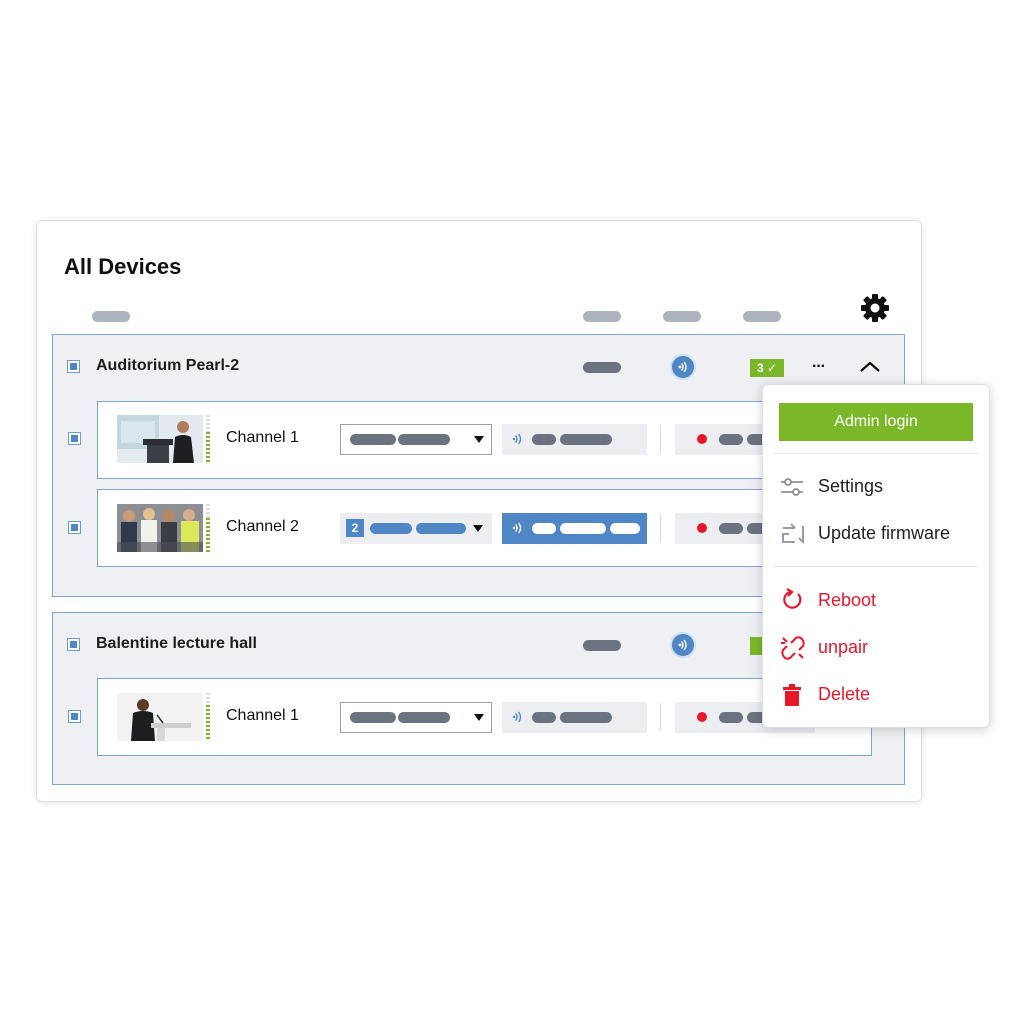 The image size is (1024, 1024). I want to click on menu-item-delete: Delete, so click(844, 694).